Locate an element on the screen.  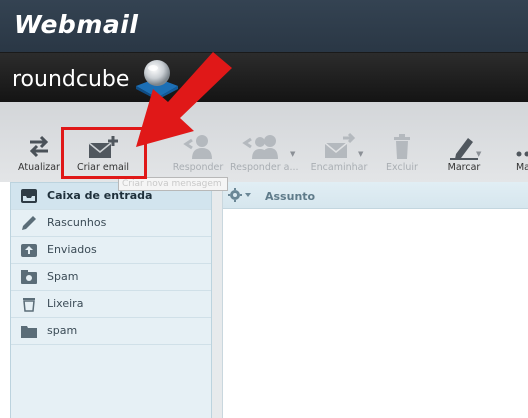
inbox-icon is located at coordinates (29, 196).